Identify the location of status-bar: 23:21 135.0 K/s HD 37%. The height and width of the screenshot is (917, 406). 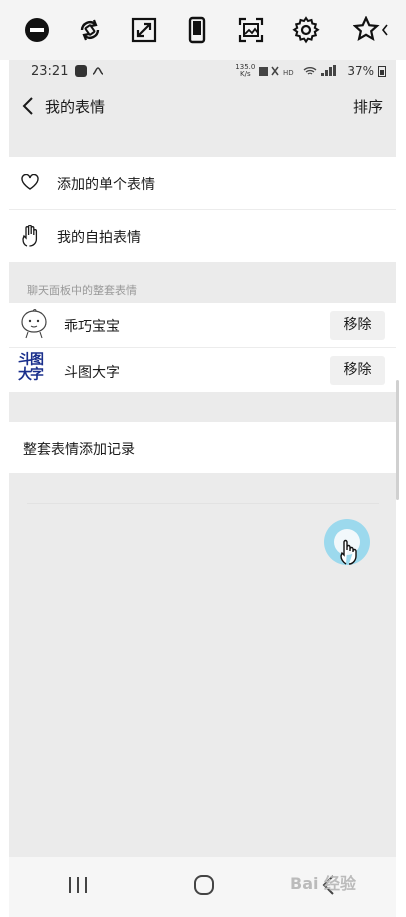
(202, 72).